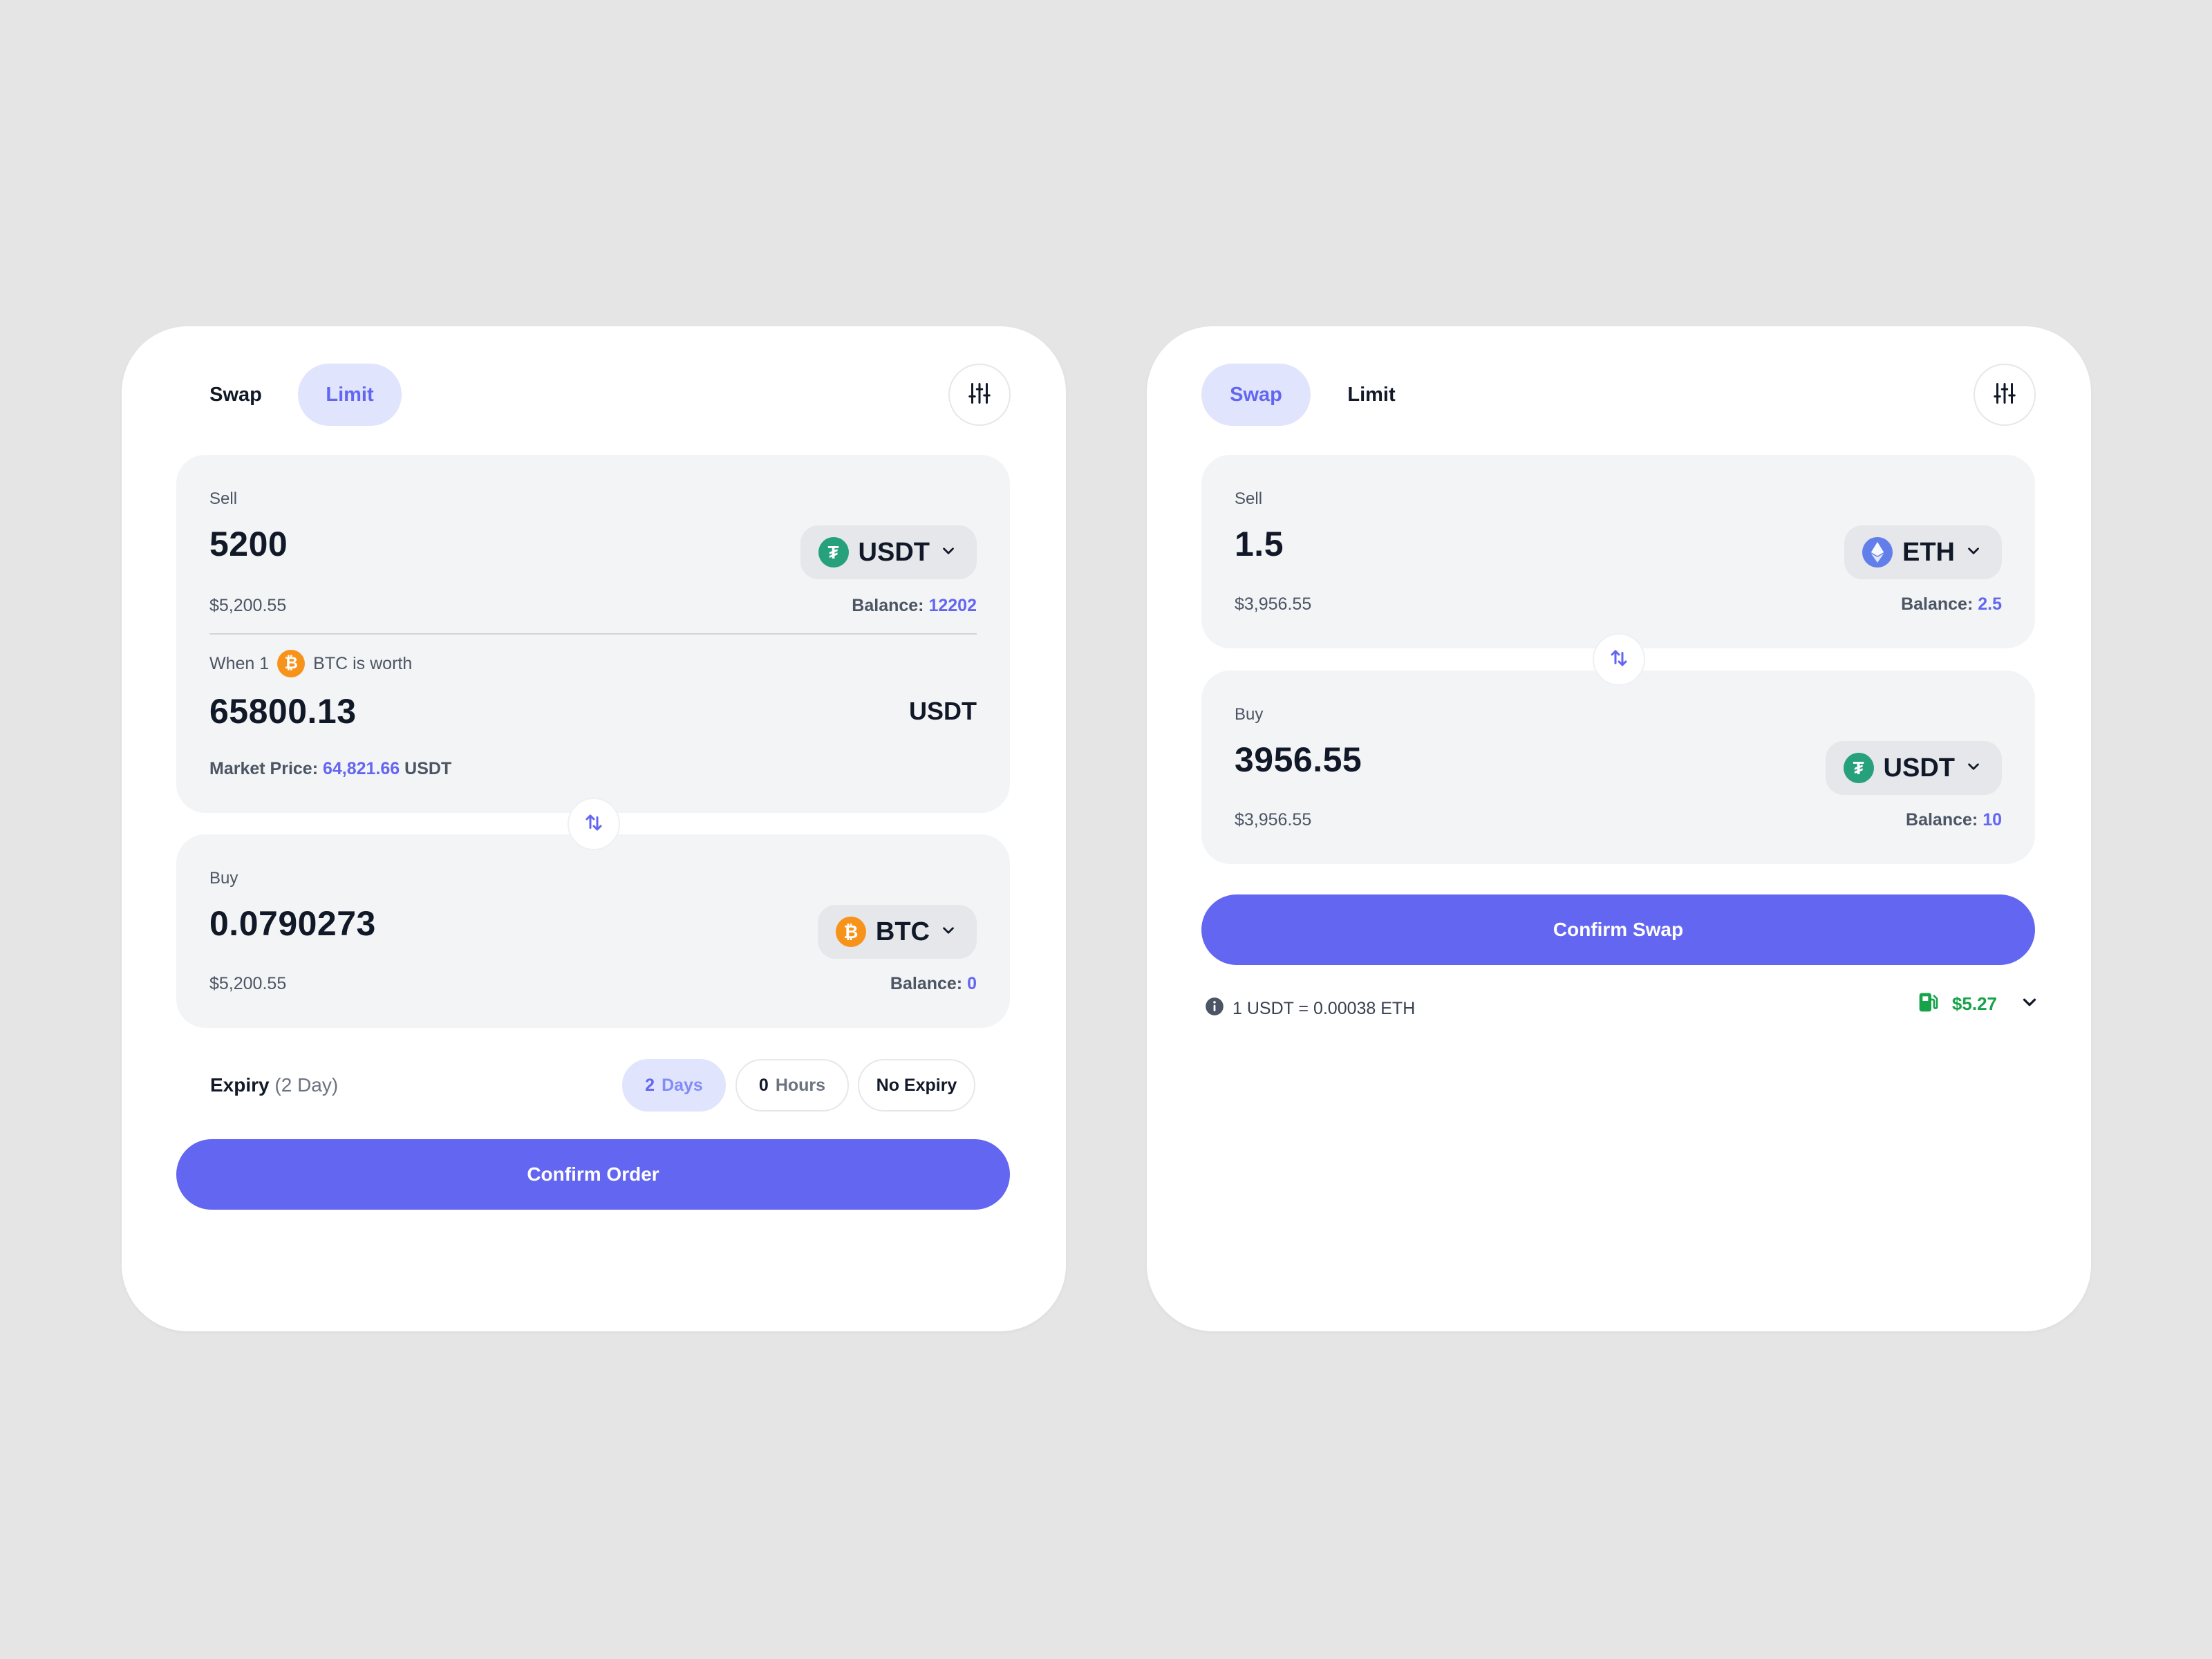  What do you see at coordinates (310, 663) in the screenshot?
I see `rate-condition: When 1 ₿ BTC is worth` at bounding box center [310, 663].